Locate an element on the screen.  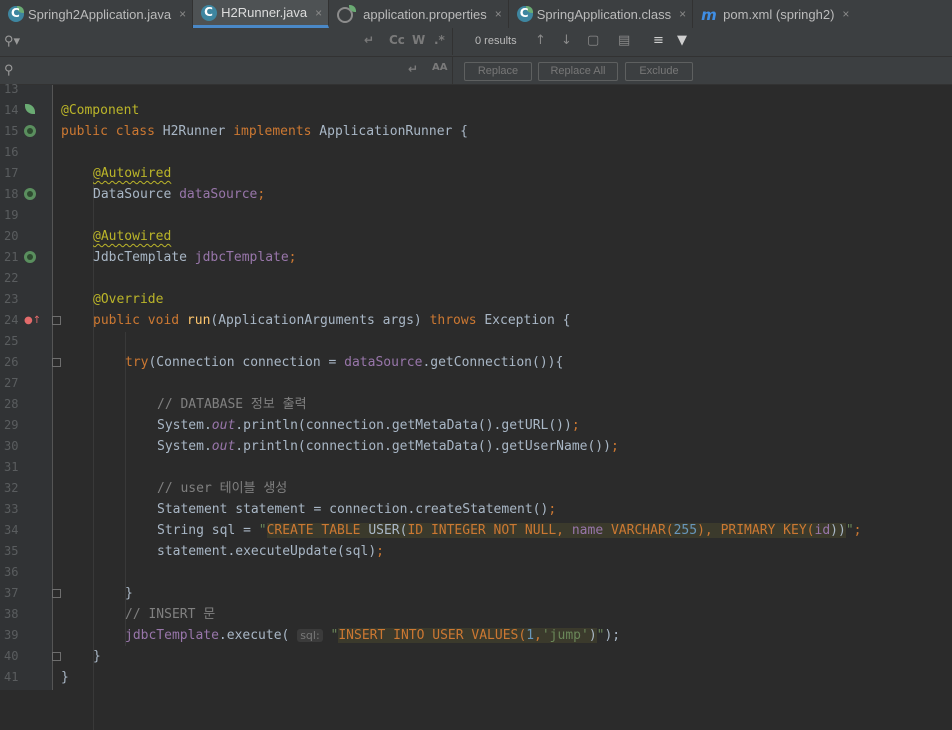
line-number: 29 is located at coordinates (11, 425).